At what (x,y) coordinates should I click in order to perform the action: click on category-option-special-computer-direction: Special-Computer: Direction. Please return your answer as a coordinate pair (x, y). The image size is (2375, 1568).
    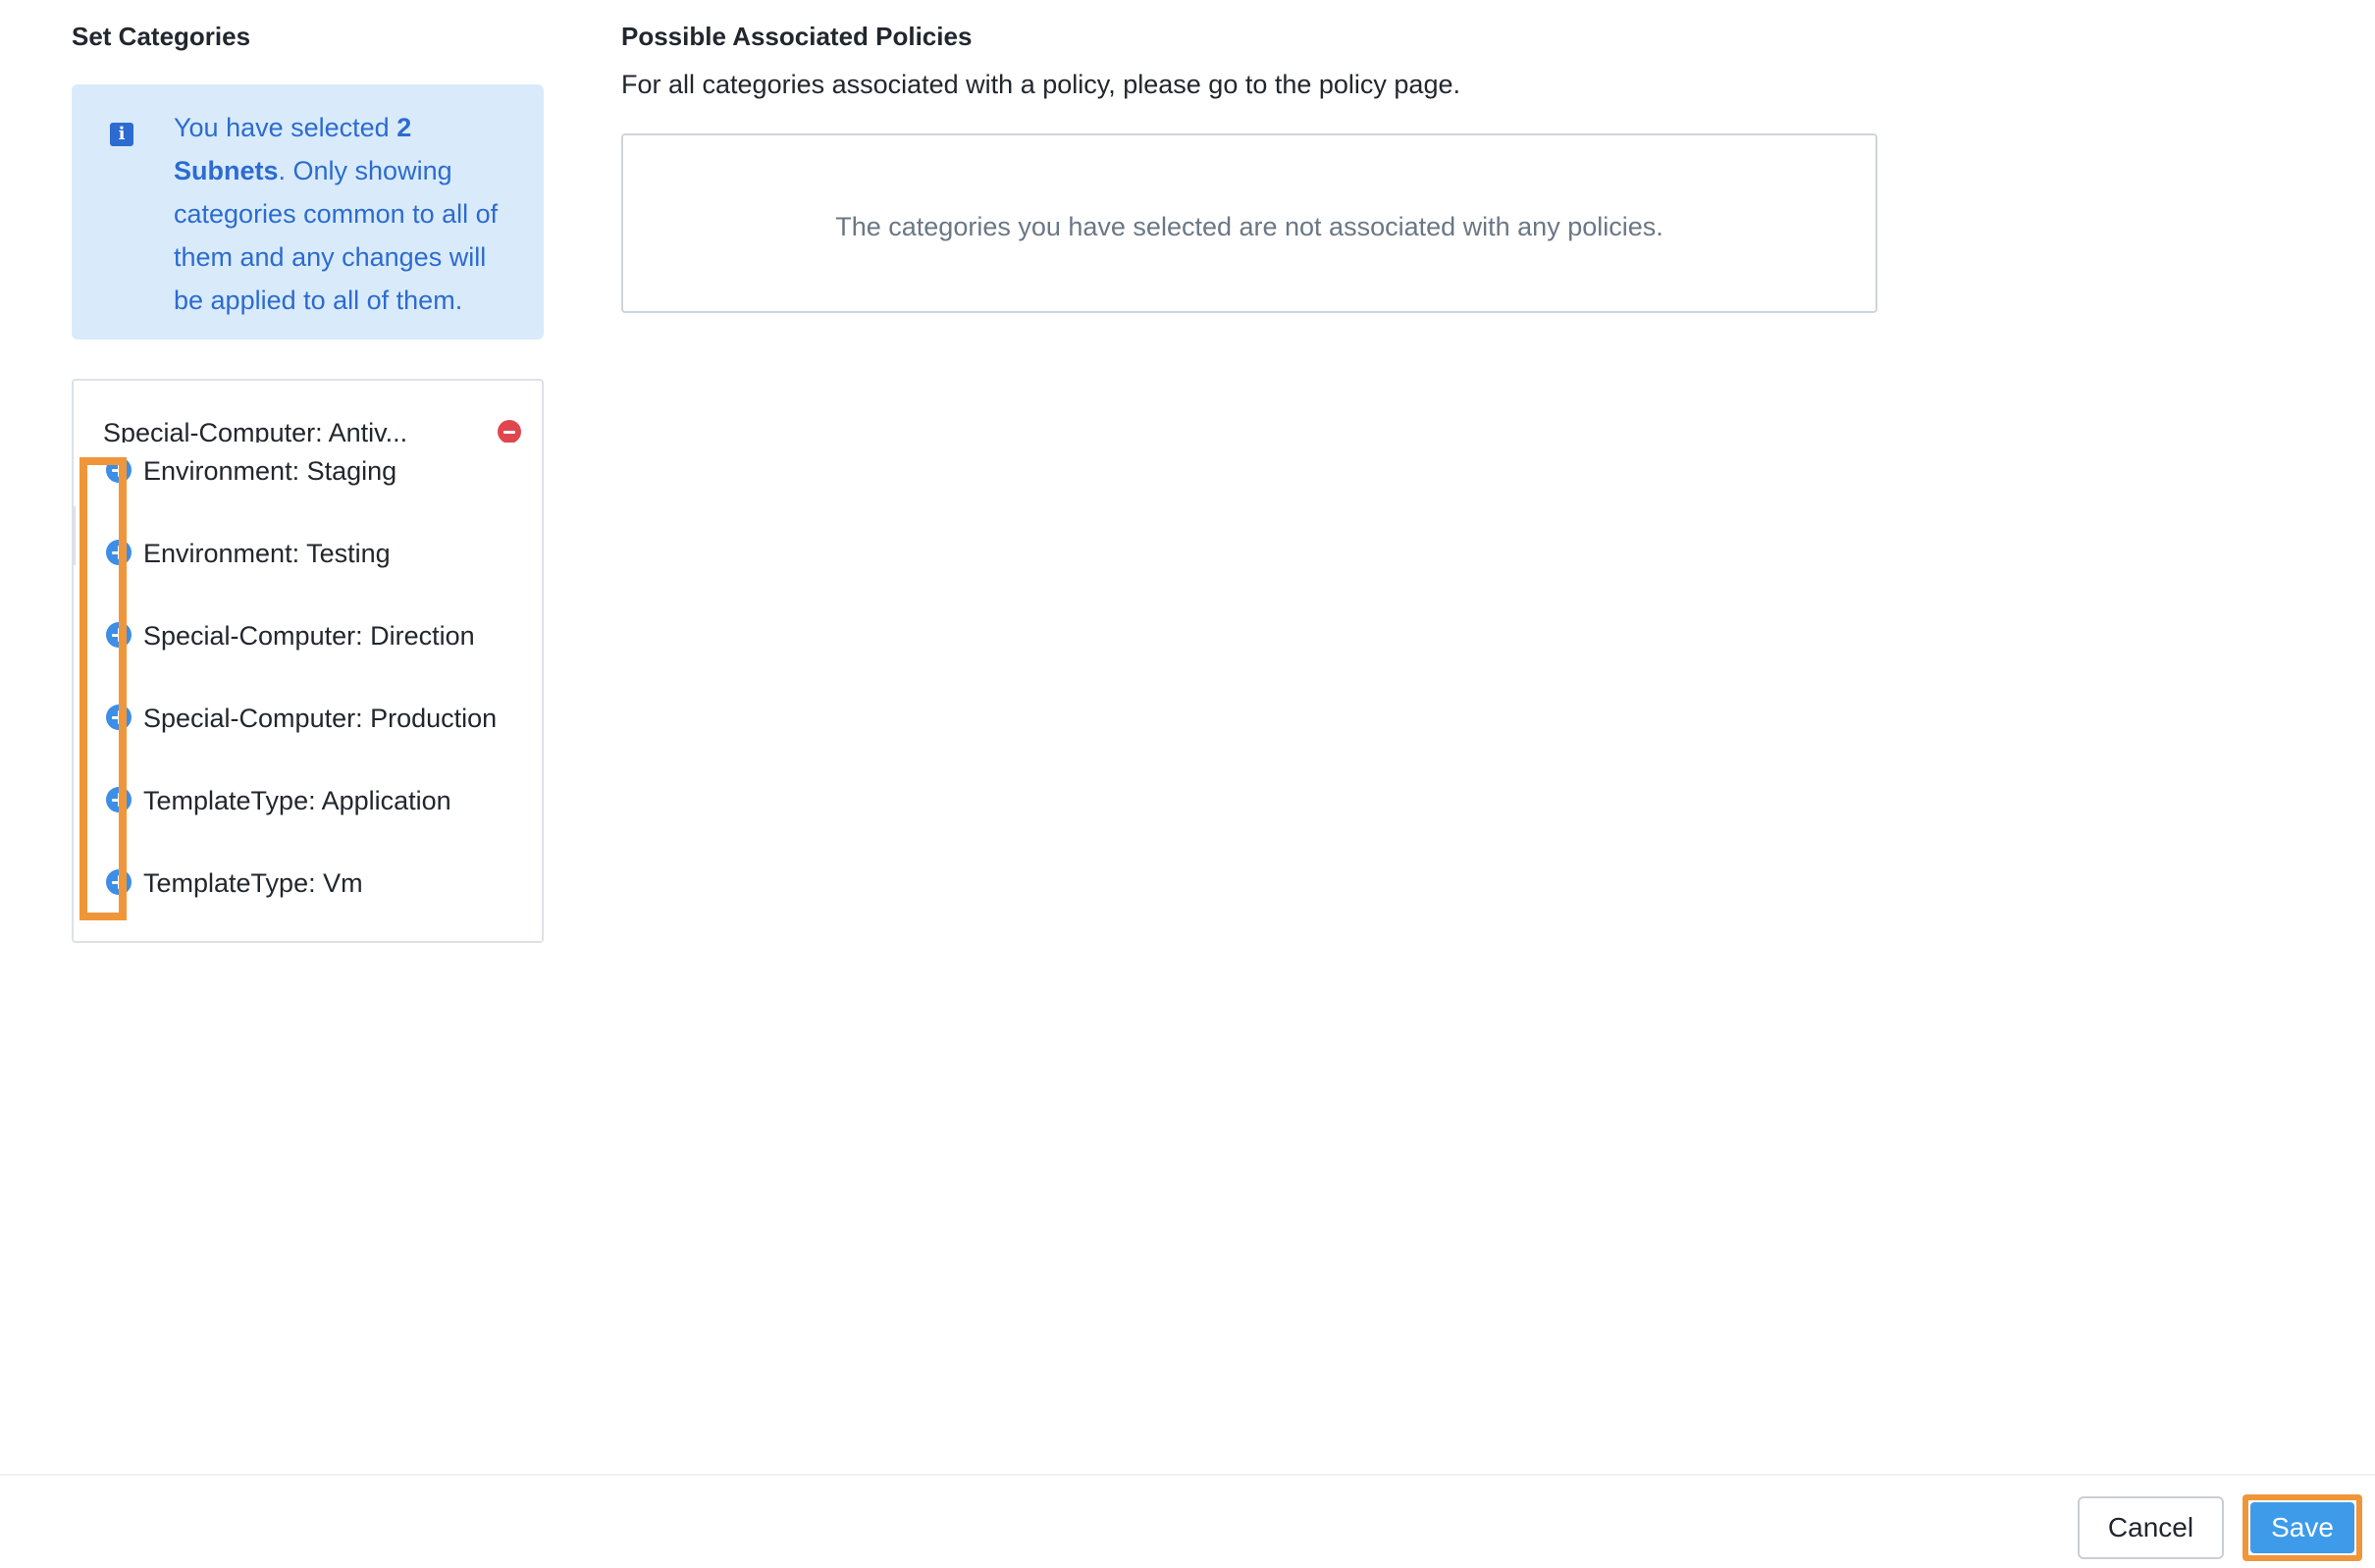
    Looking at the image, I should click on (310, 636).